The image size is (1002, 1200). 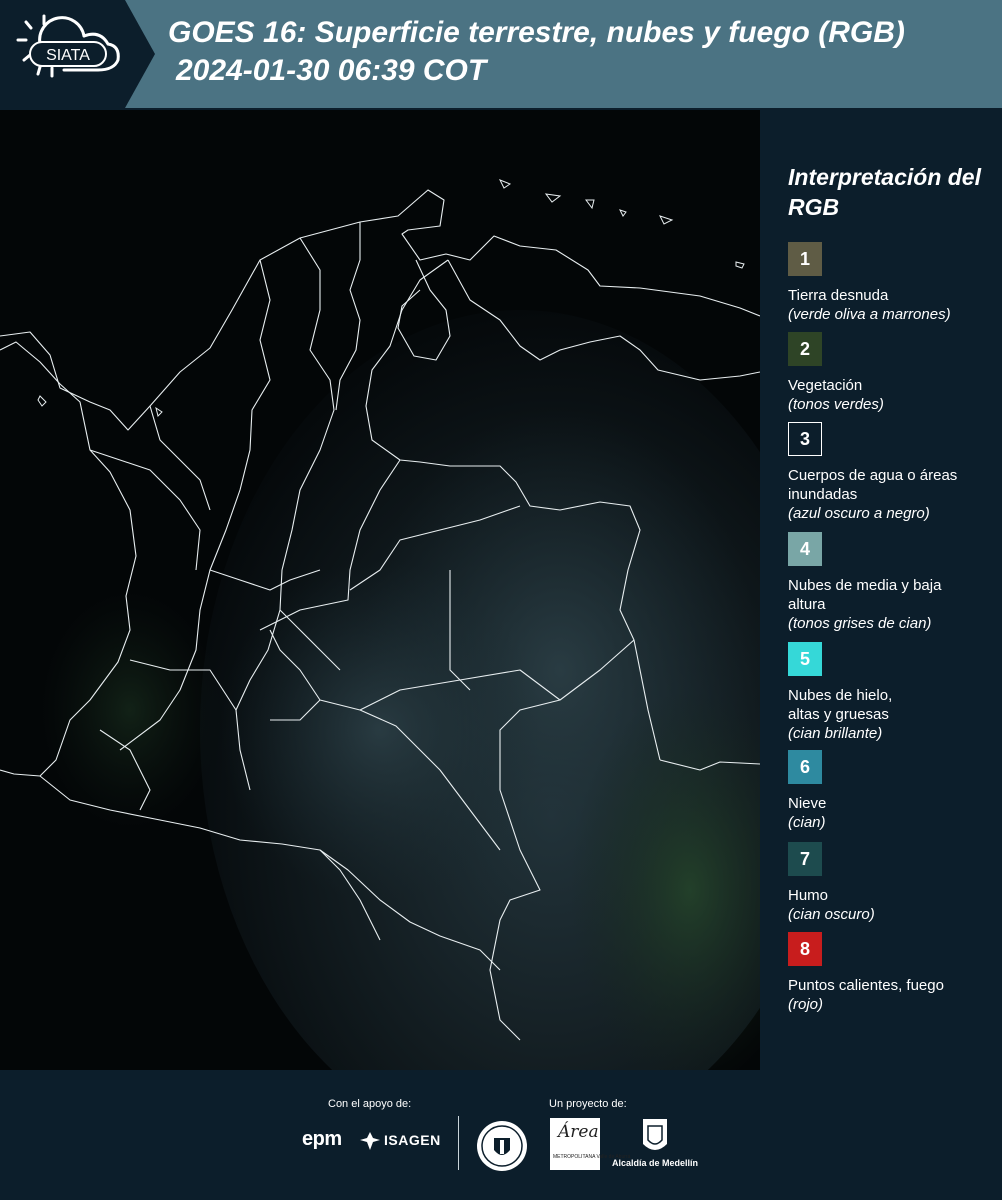 I want to click on legend-desc: (azul oscuro a negro), so click(x=859, y=513).